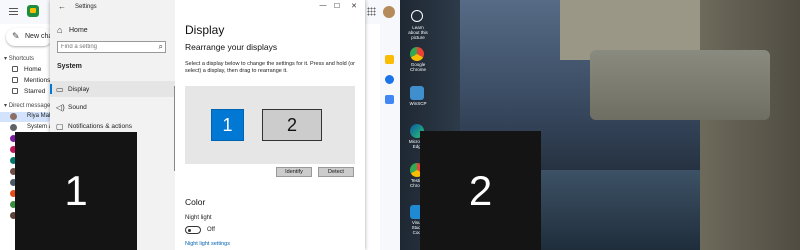  What do you see at coordinates (750, 125) in the screenshot?
I see `wallpaper-building` at bounding box center [750, 125].